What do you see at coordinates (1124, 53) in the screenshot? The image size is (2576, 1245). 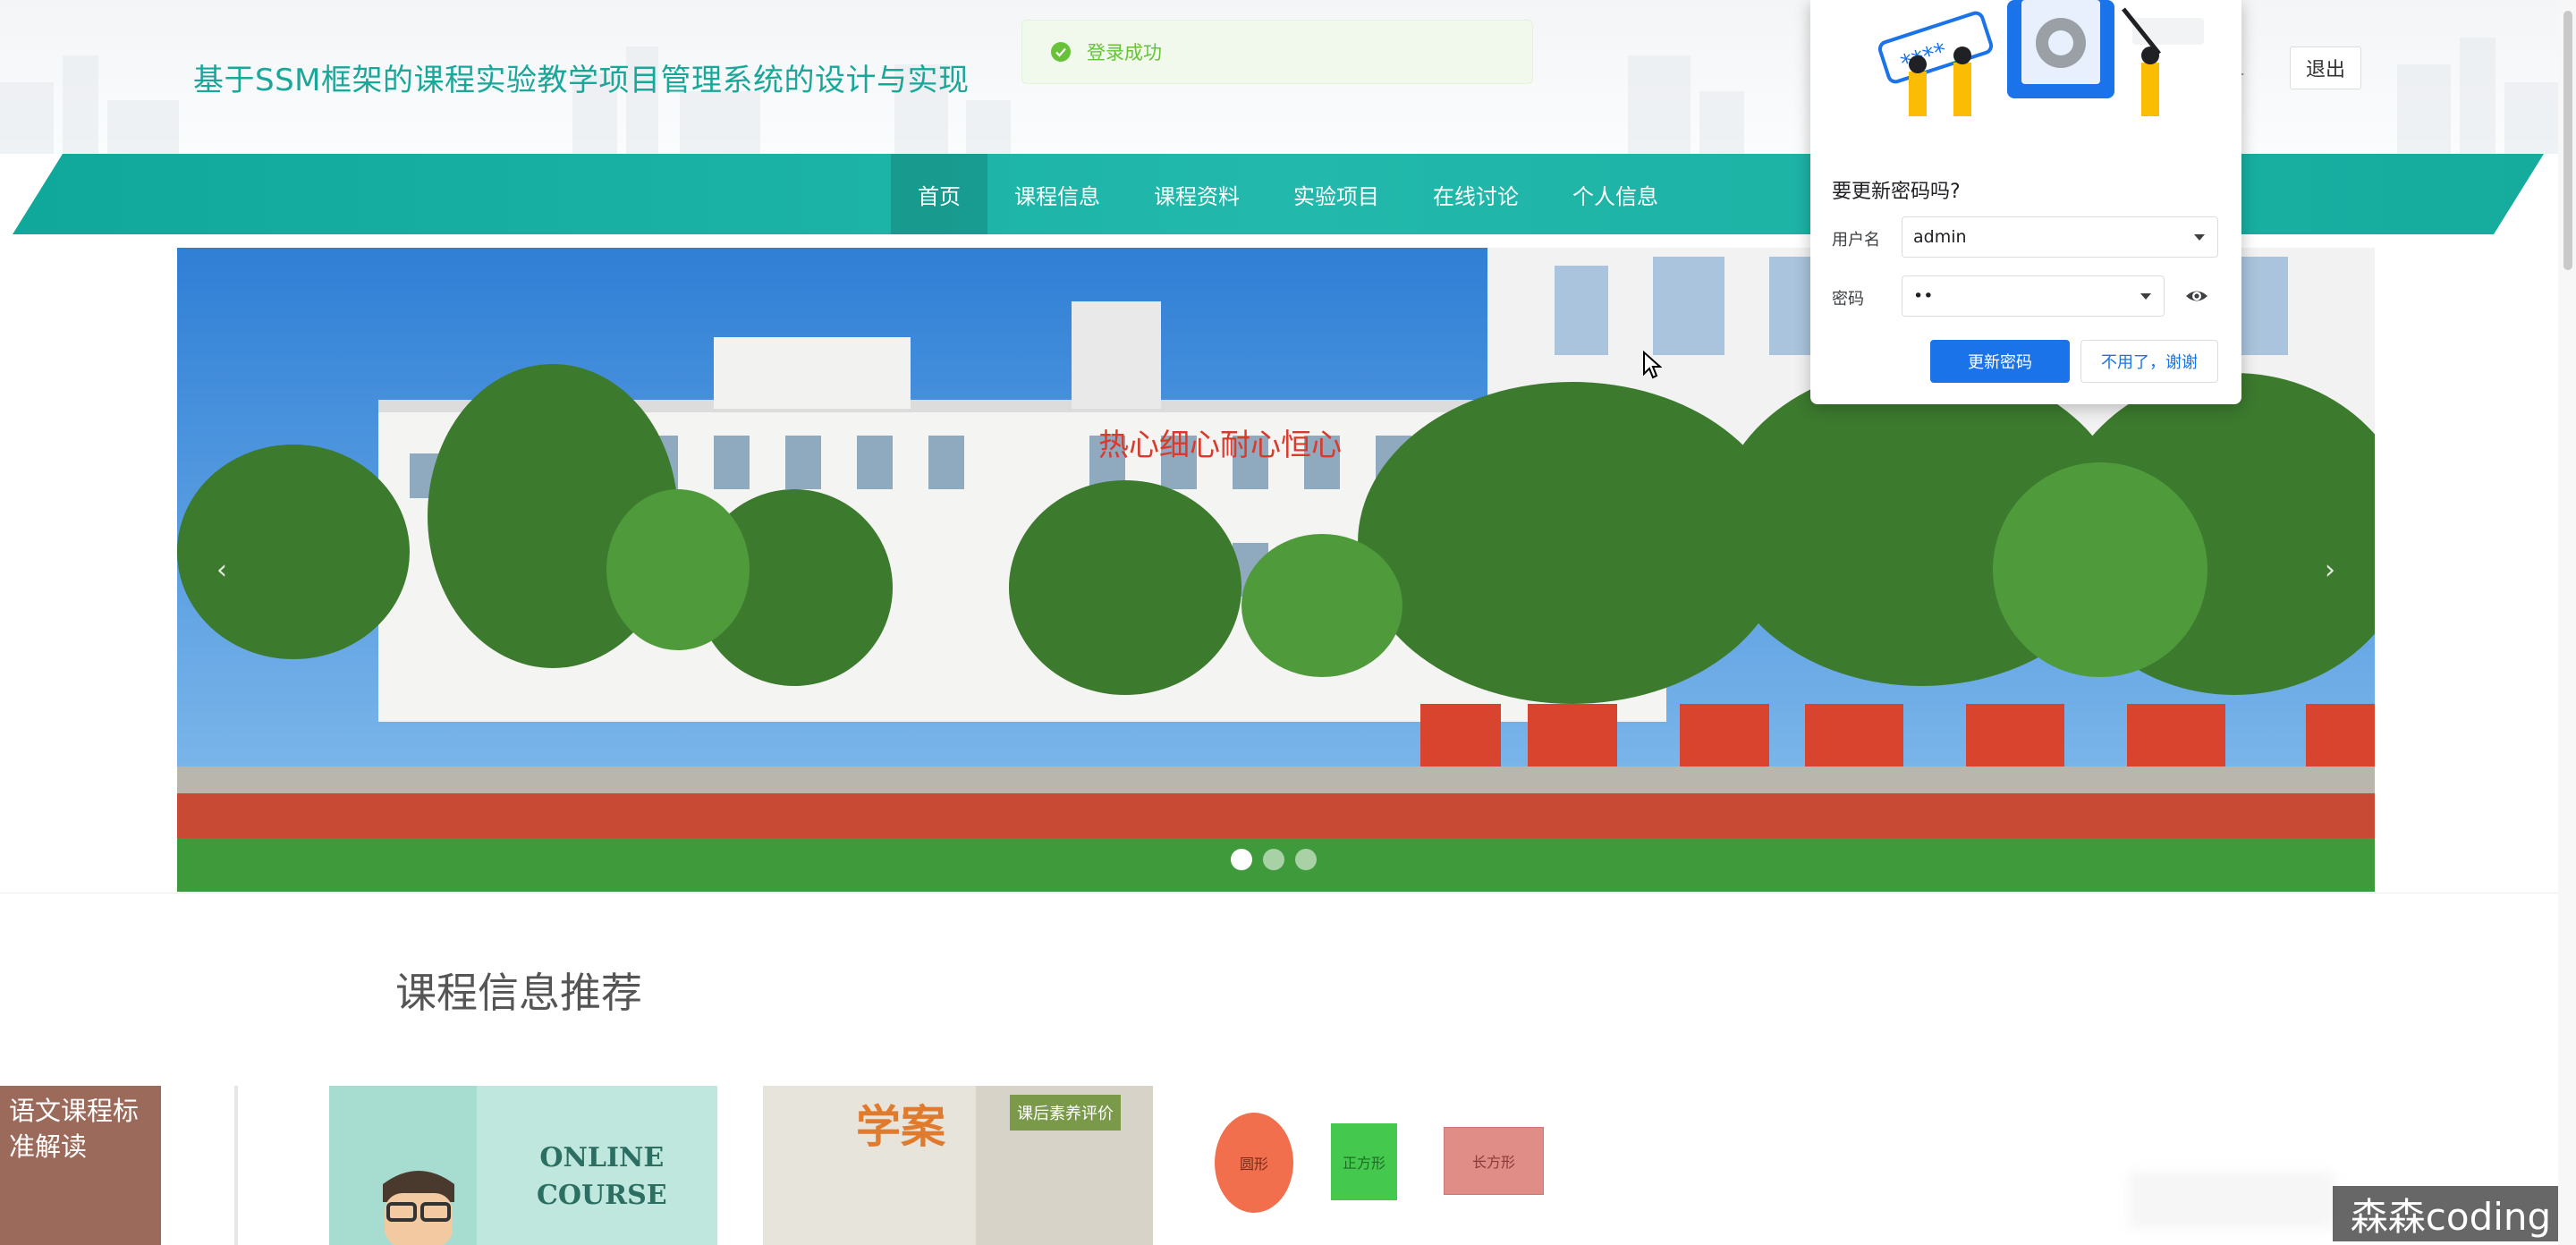 I see `toast-message: 登录成功` at bounding box center [1124, 53].